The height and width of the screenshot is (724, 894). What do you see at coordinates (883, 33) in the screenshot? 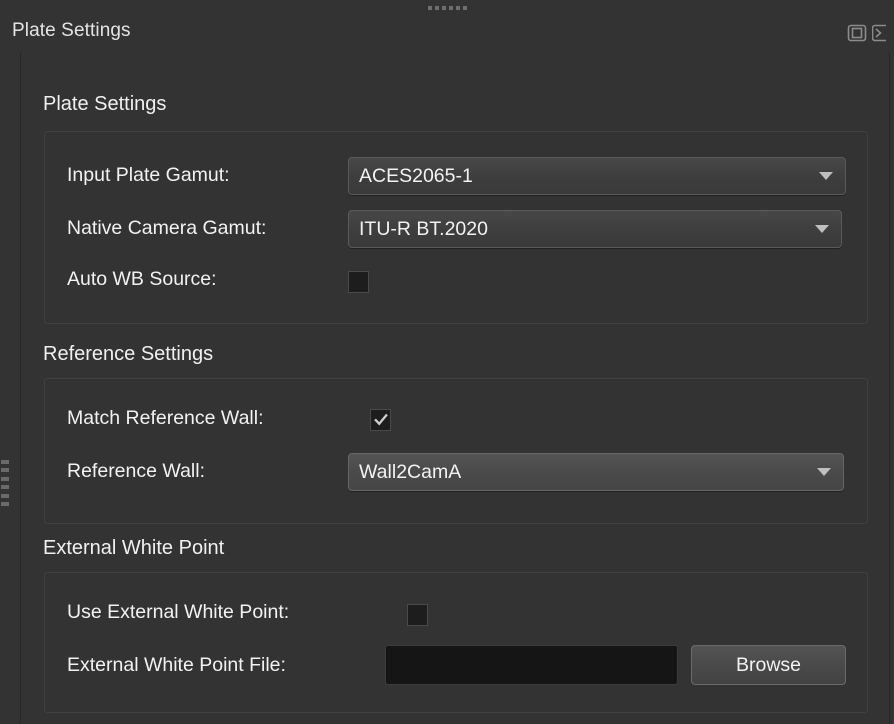
I see `close-panel-icon` at bounding box center [883, 33].